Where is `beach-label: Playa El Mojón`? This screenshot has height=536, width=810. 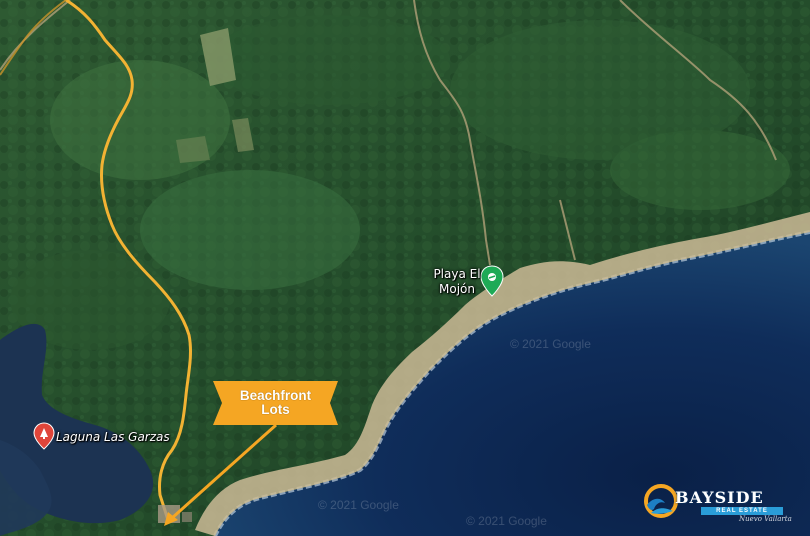 beach-label: Playa El Mojón is located at coordinates (457, 282).